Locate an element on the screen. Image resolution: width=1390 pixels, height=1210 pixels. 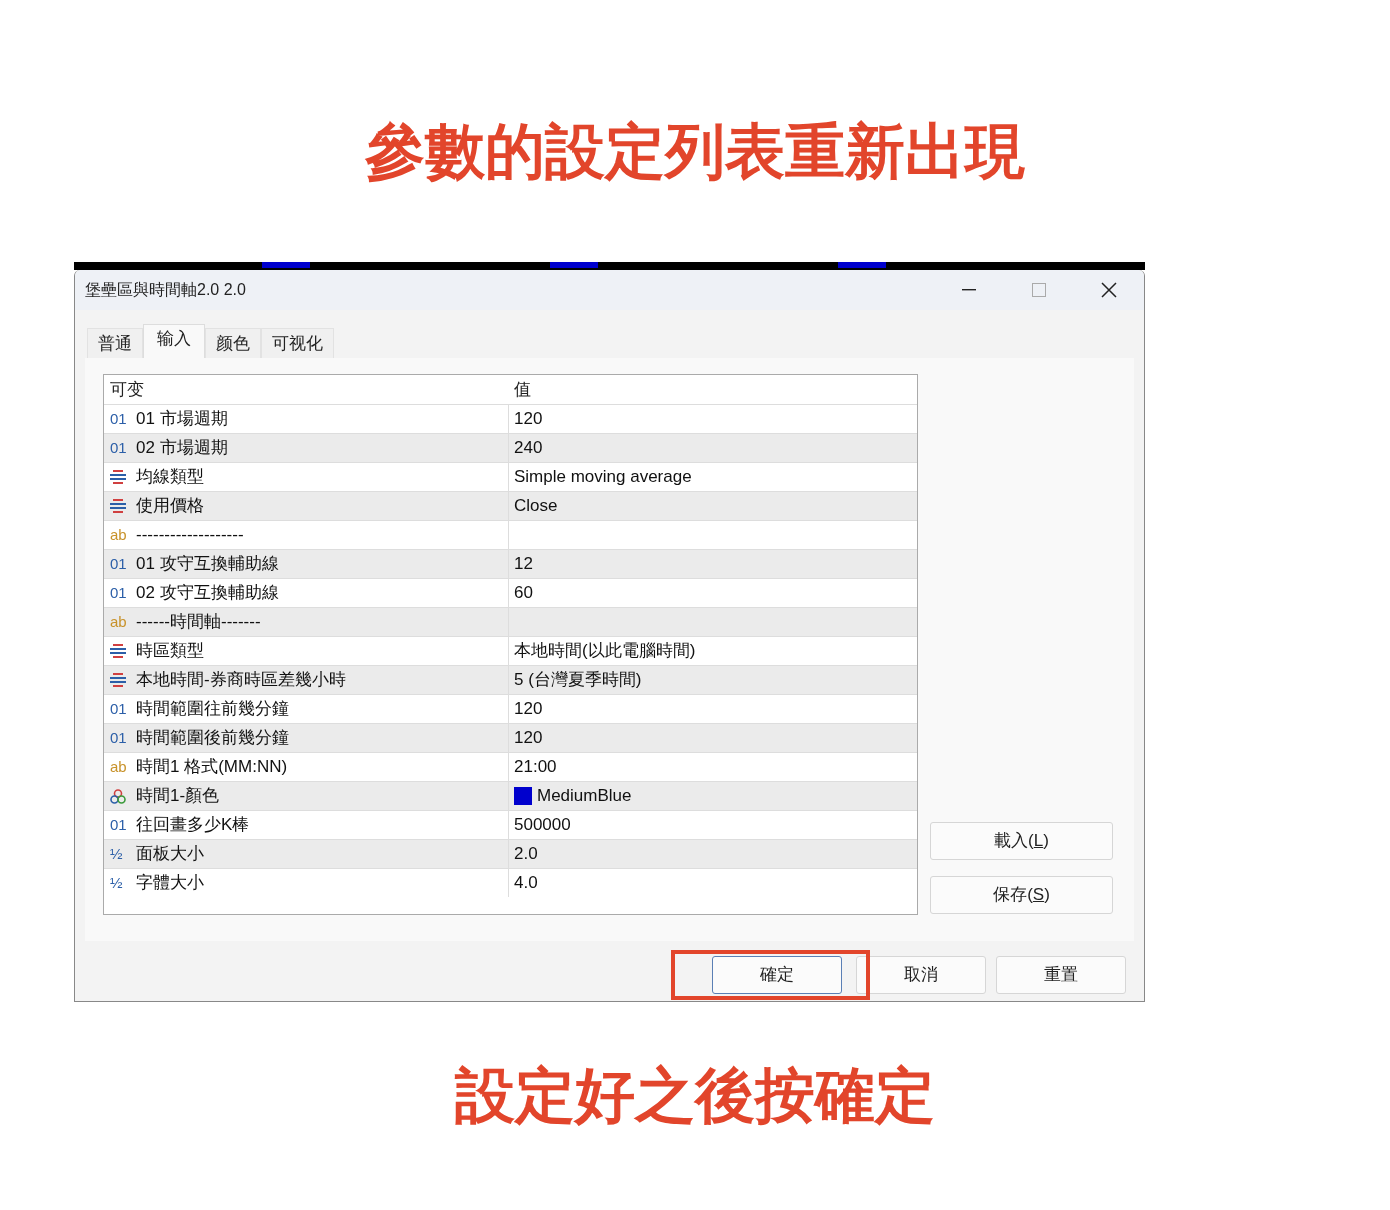
parameter-name: 02 市場週期 is located at coordinates (182, 448).